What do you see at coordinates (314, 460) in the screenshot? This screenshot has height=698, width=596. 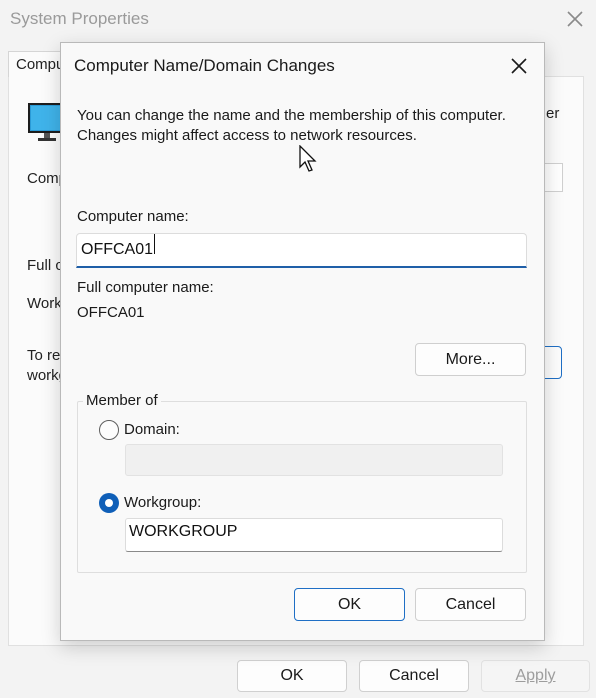 I see `domain-input` at bounding box center [314, 460].